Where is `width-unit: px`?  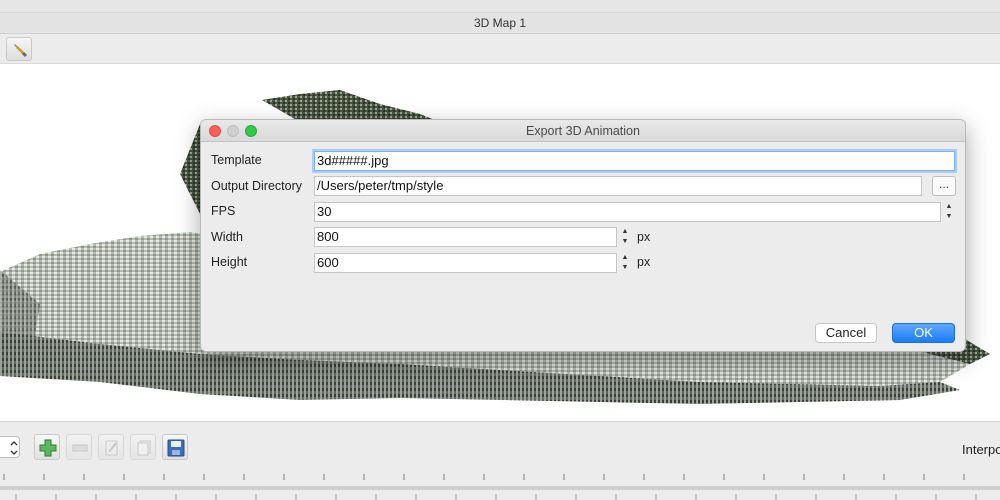 width-unit: px is located at coordinates (644, 237).